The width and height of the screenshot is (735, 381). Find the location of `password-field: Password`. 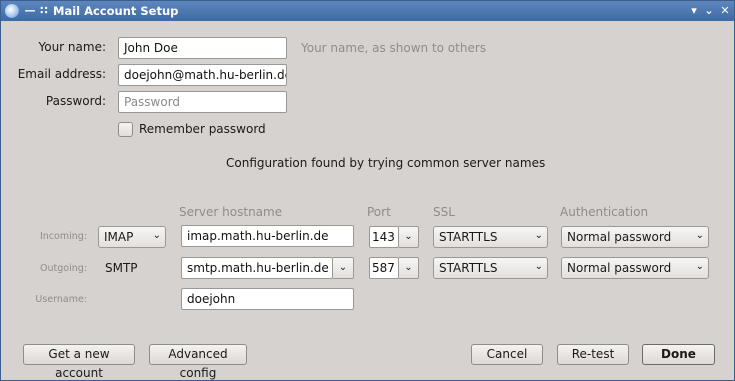

password-field: Password is located at coordinates (202, 102).